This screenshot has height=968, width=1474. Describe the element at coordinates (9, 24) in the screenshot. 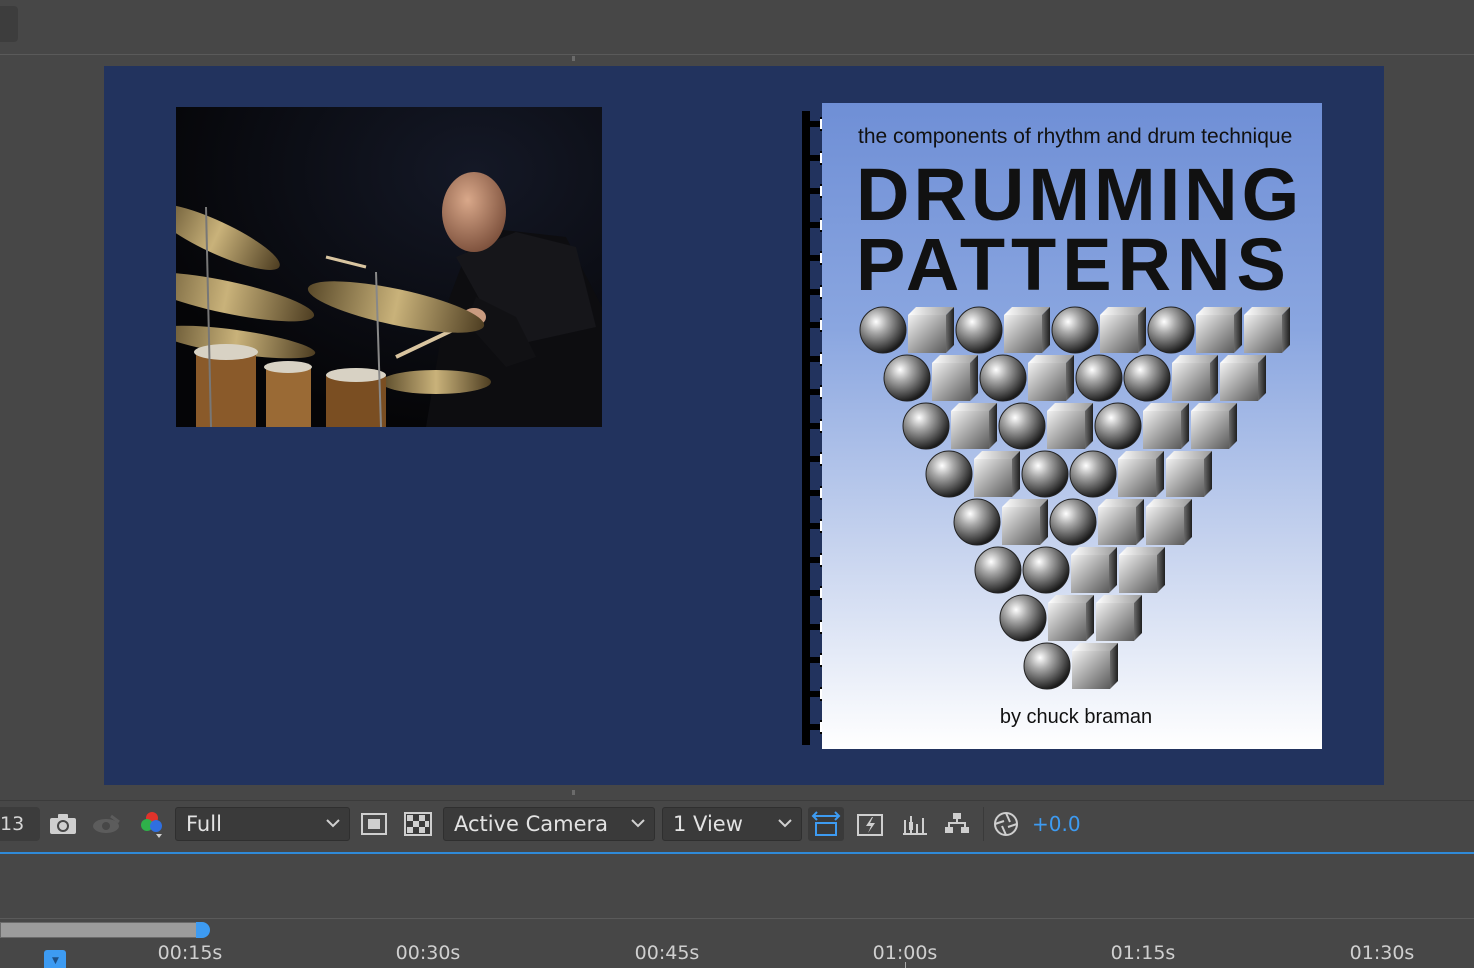

I see `panel-tab` at that location.